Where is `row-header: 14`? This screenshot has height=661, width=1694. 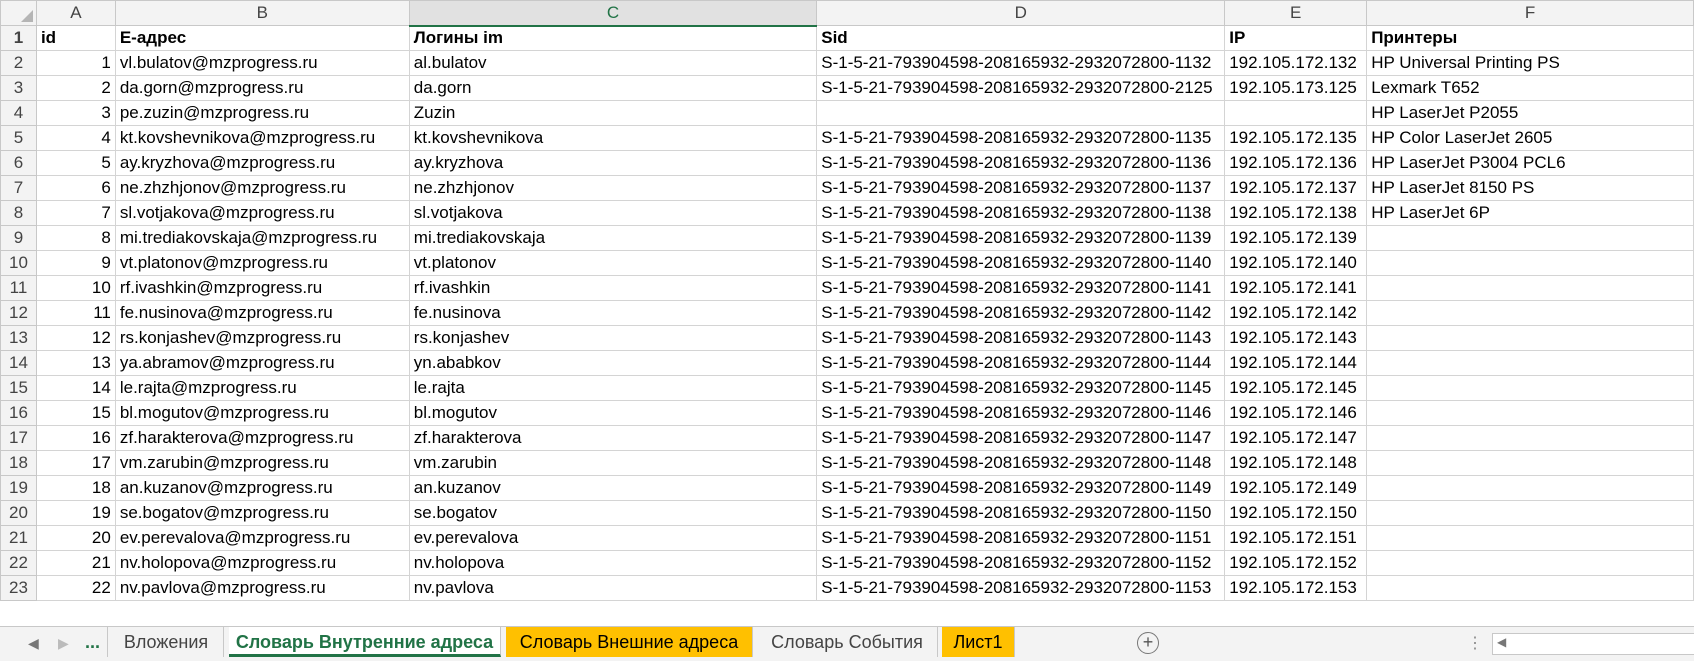 row-header: 14 is located at coordinates (18, 363).